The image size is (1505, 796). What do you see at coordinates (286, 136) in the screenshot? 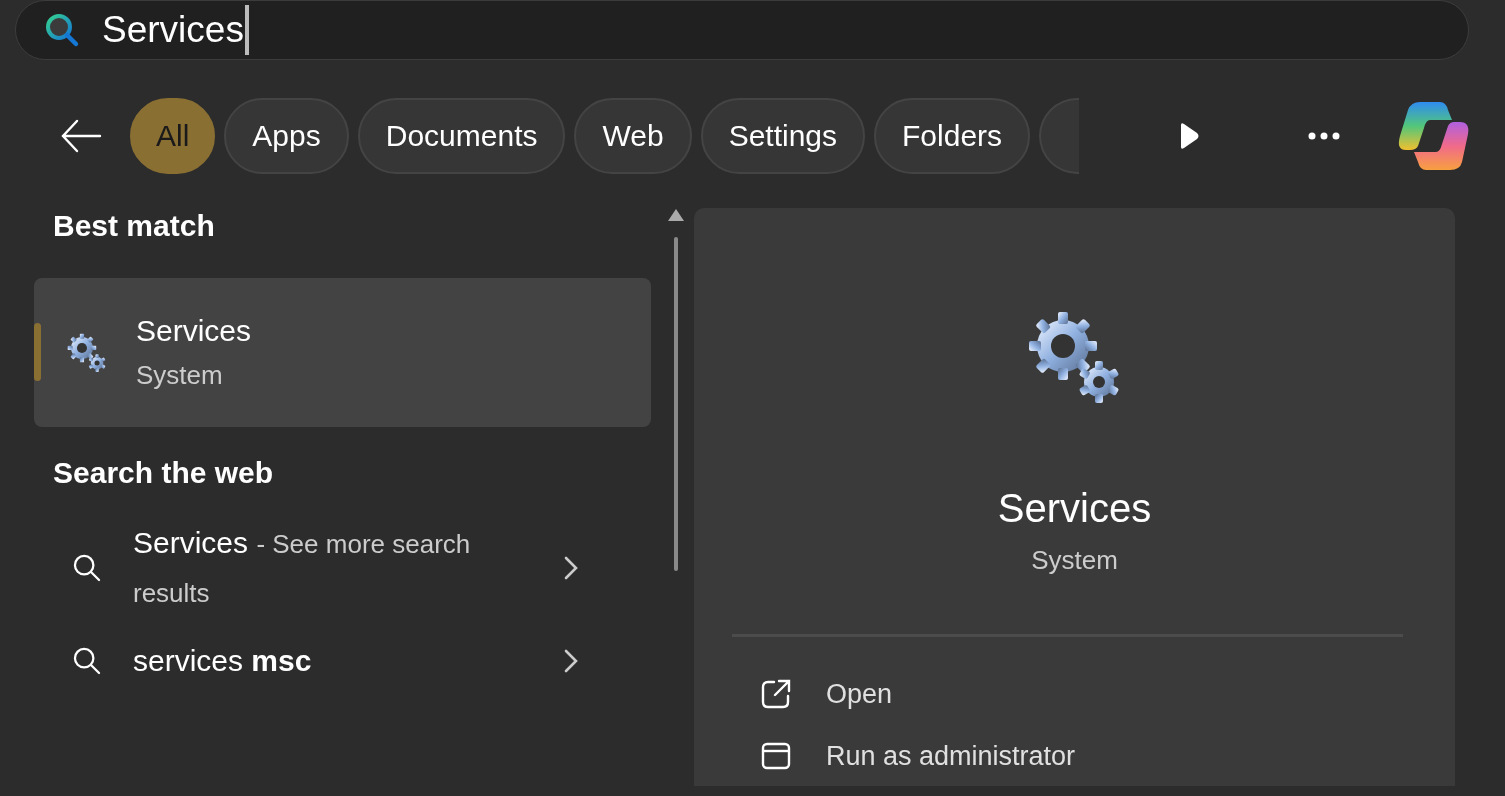
I see `filter-tab: Apps` at bounding box center [286, 136].